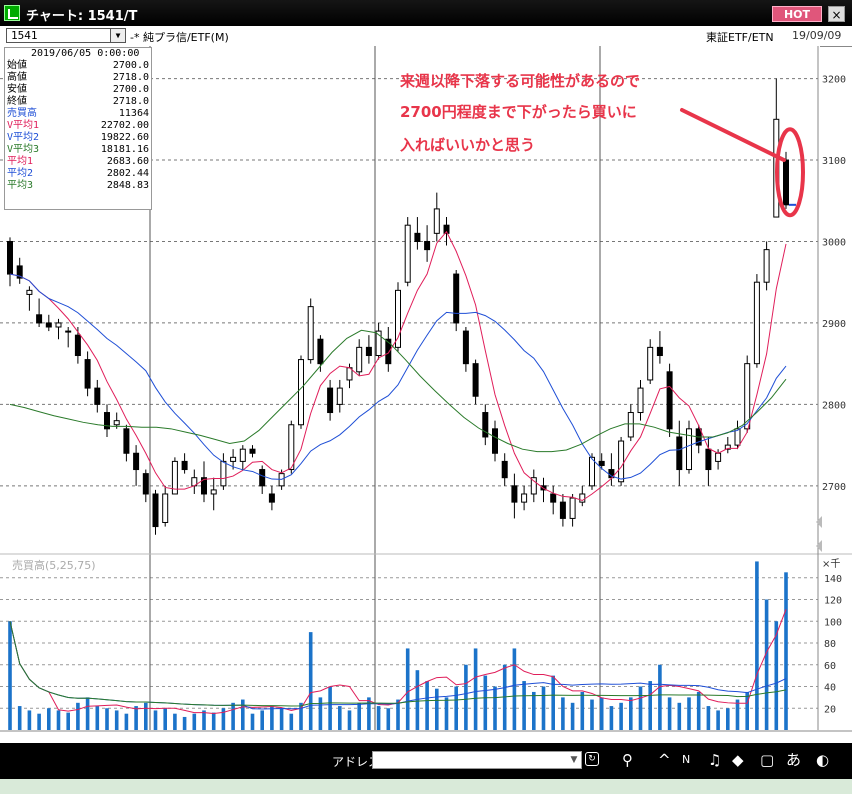 The height and width of the screenshot is (794, 852). I want to click on volume-icon: ♫, so click(714, 760).